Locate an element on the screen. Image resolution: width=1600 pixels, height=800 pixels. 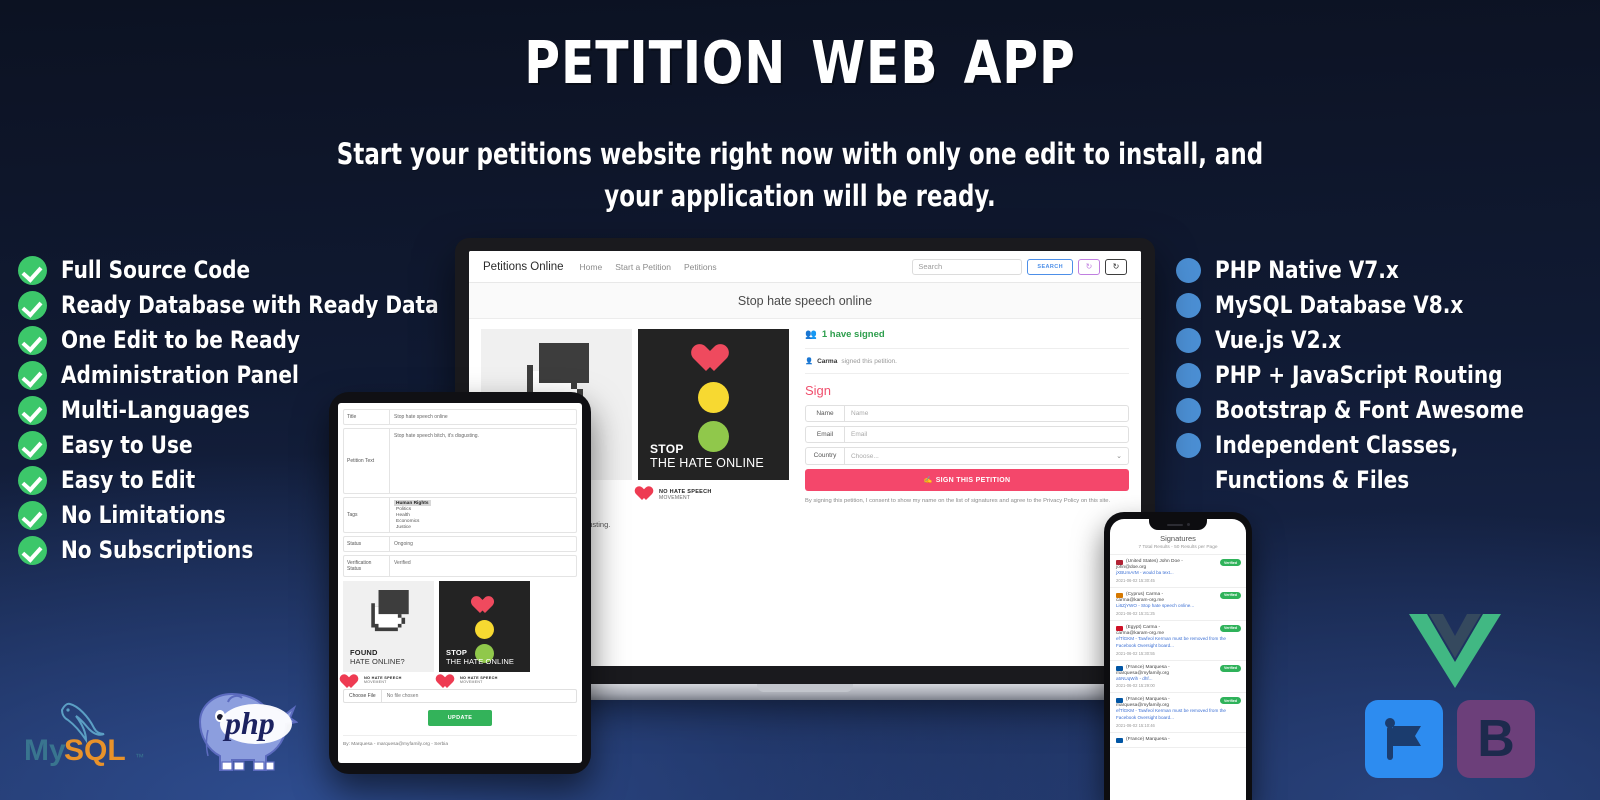
phone-notch is located at coordinates (1178, 524).